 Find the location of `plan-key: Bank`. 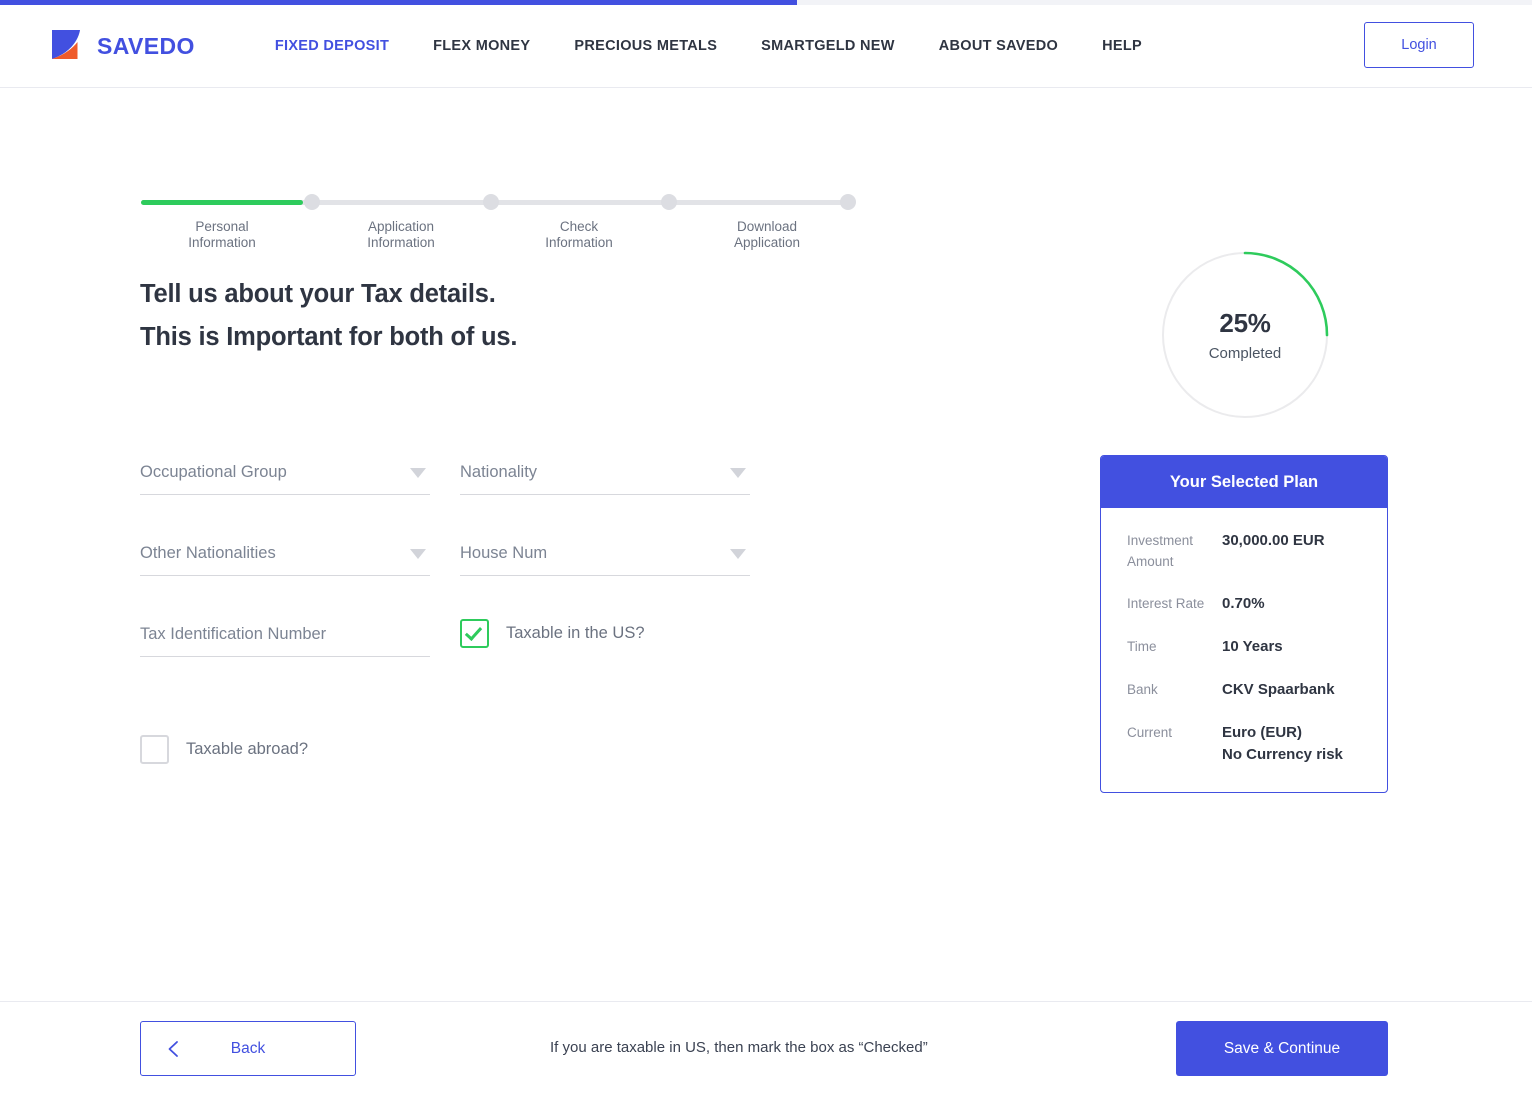

plan-key: Bank is located at coordinates (1142, 689).